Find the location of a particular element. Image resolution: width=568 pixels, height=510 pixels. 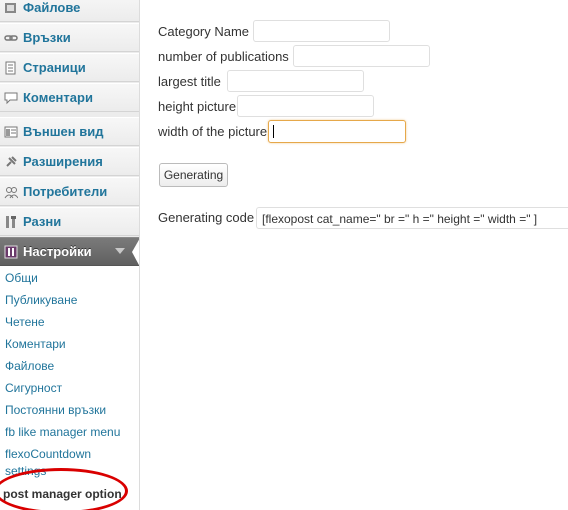

submenu-item-flexo-countdown: flexoCountdown is located at coordinates (48, 454).